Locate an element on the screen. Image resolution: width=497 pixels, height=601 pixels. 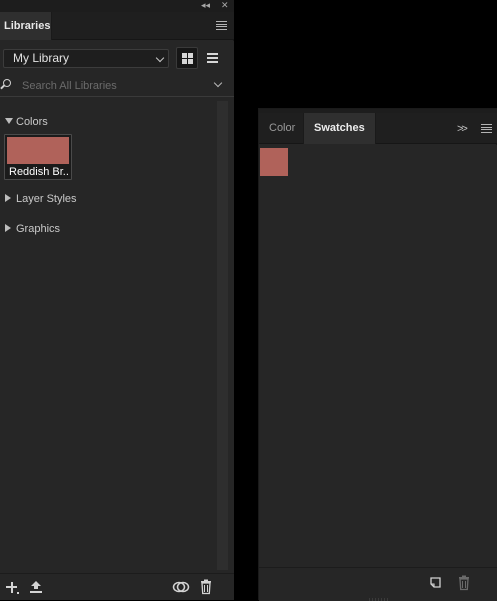
tab-color: Color is located at coordinates (282, 128).